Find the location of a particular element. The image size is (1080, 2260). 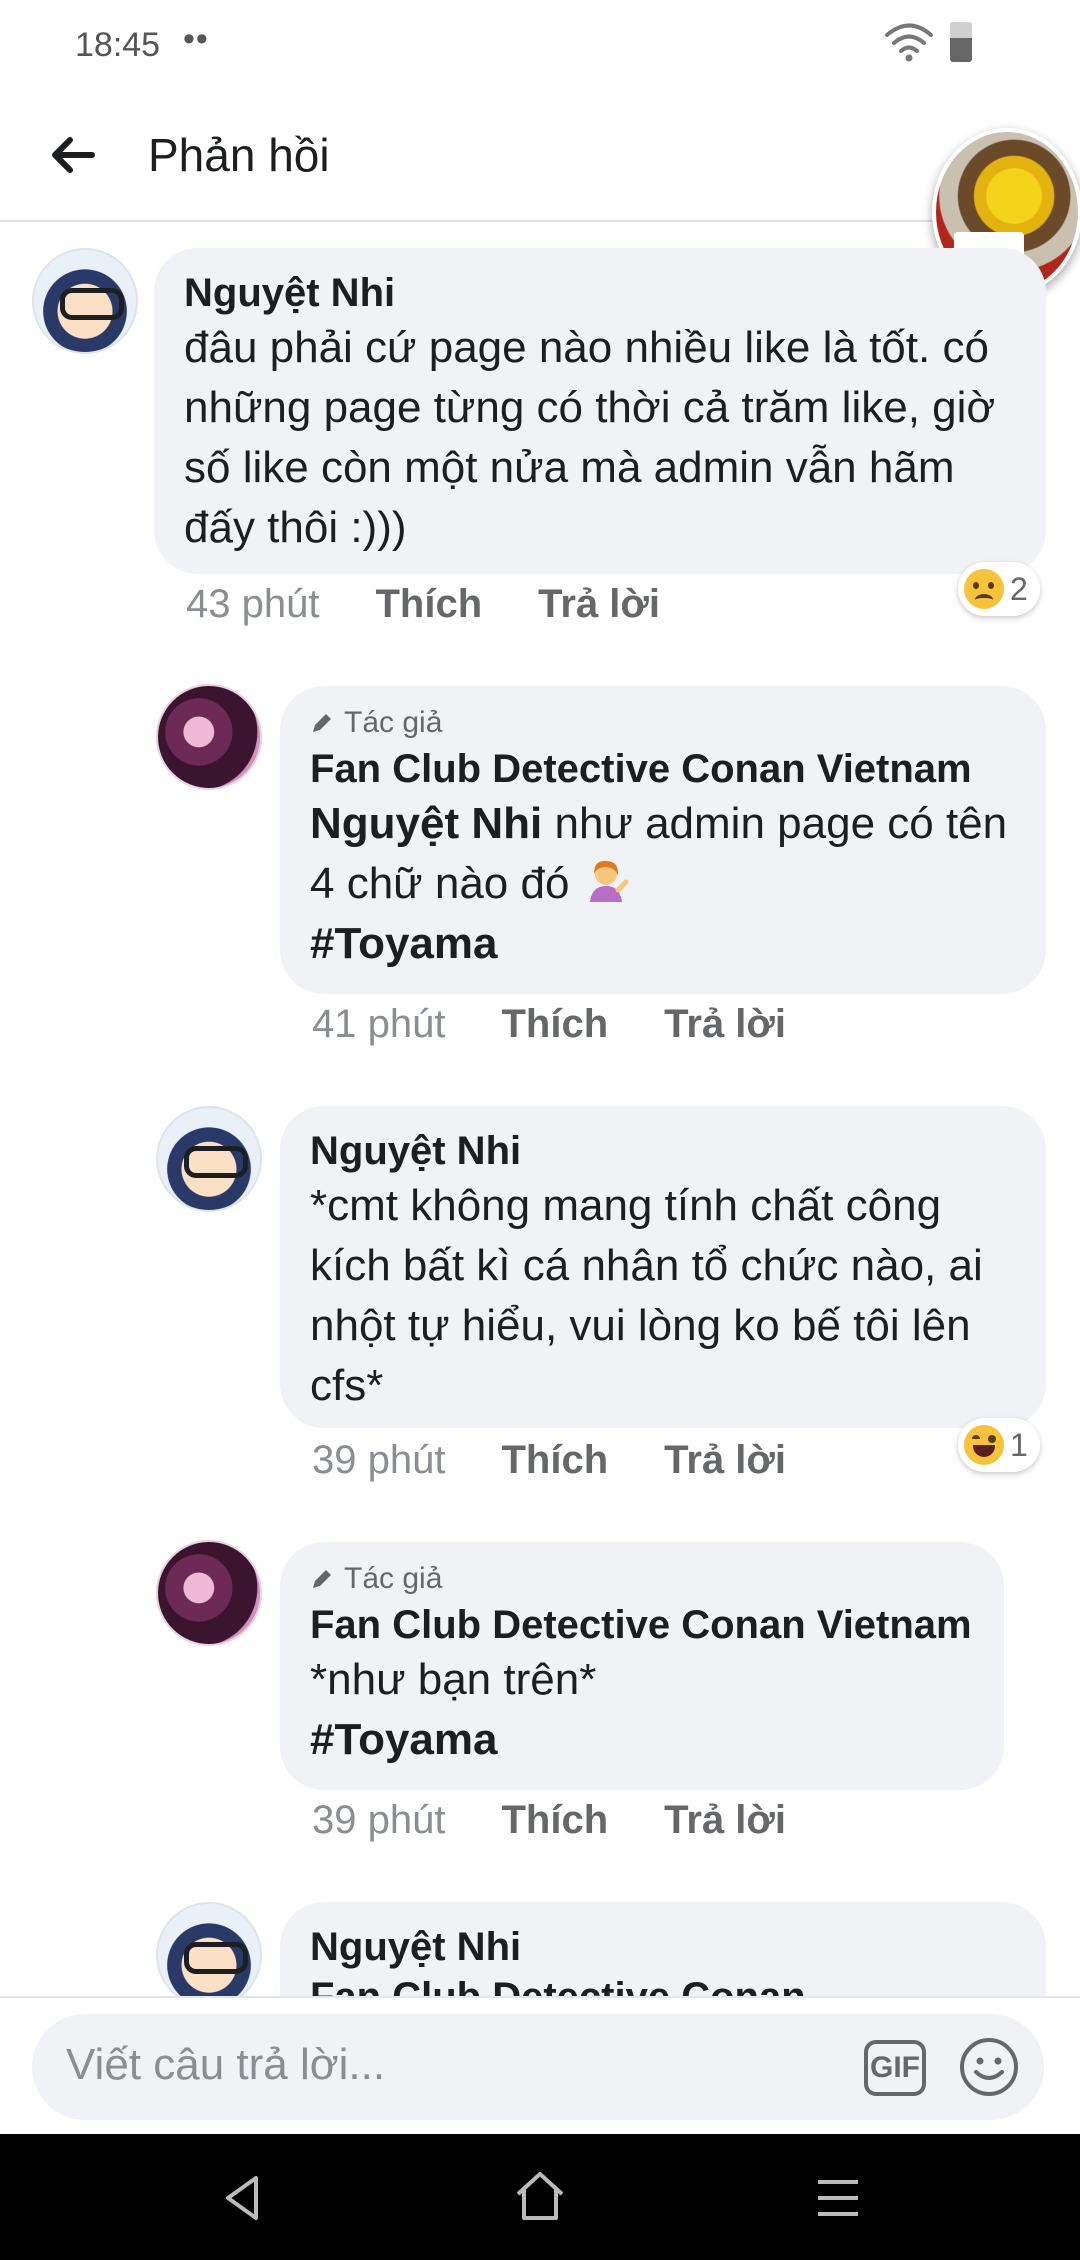

reaction-summary: 1 is located at coordinates (999, 1445).